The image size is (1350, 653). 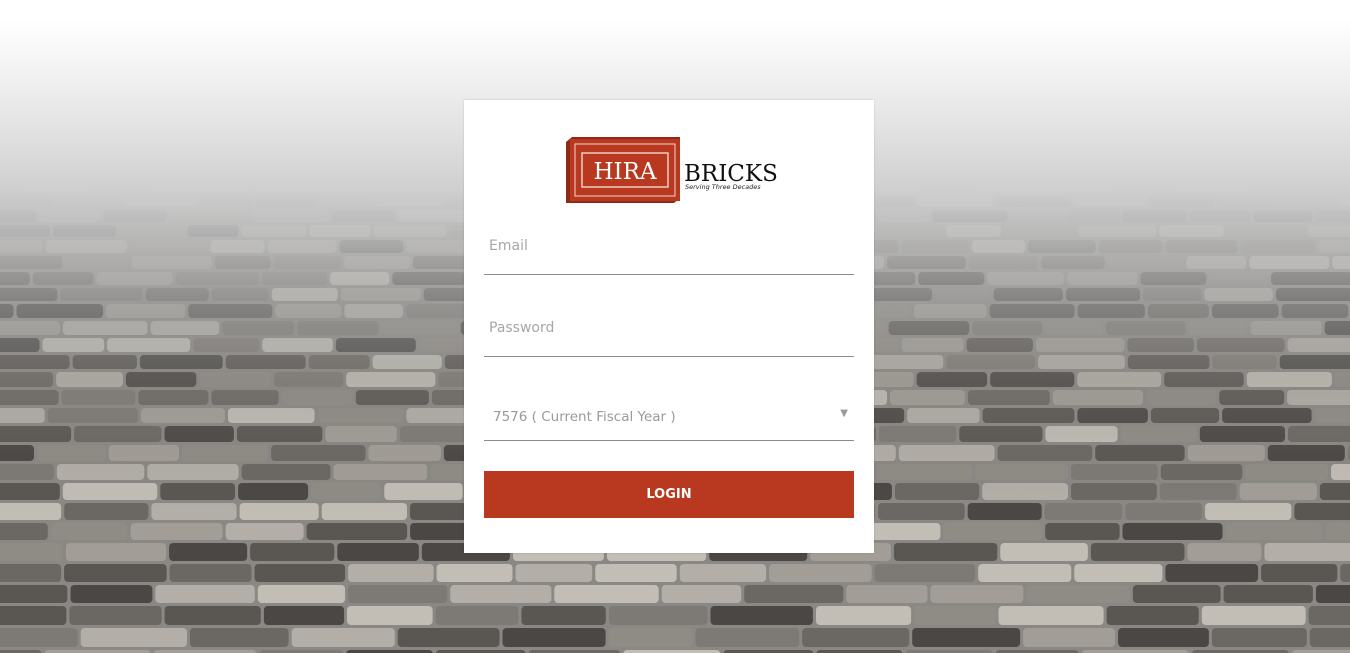 What do you see at coordinates (669, 246) in the screenshot?
I see `email-input` at bounding box center [669, 246].